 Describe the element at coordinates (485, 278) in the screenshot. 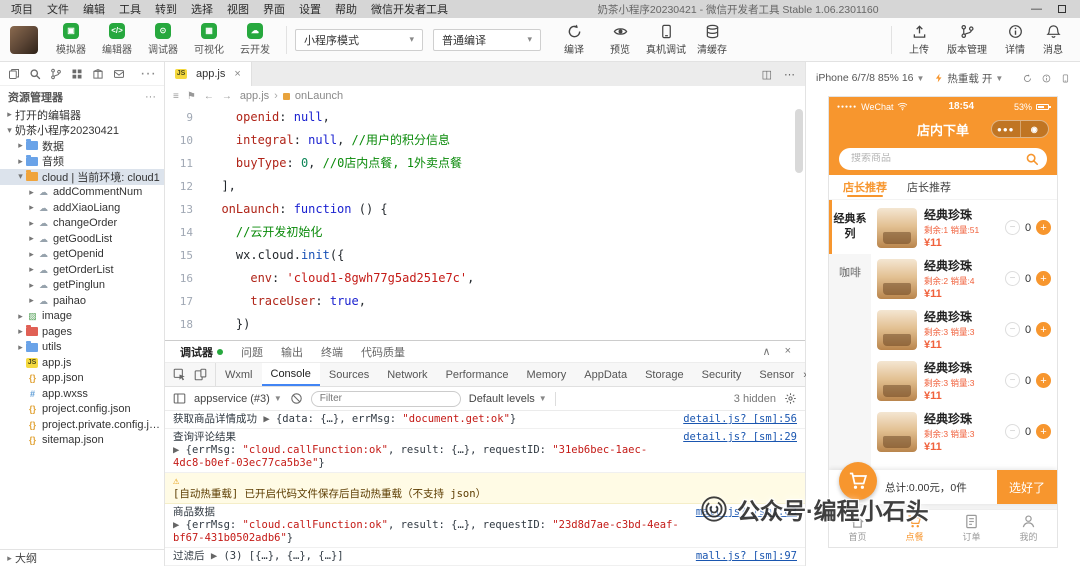

I see `code-line: 16 env: 'cloud1-8gwh77g5ad251e7c',` at that location.